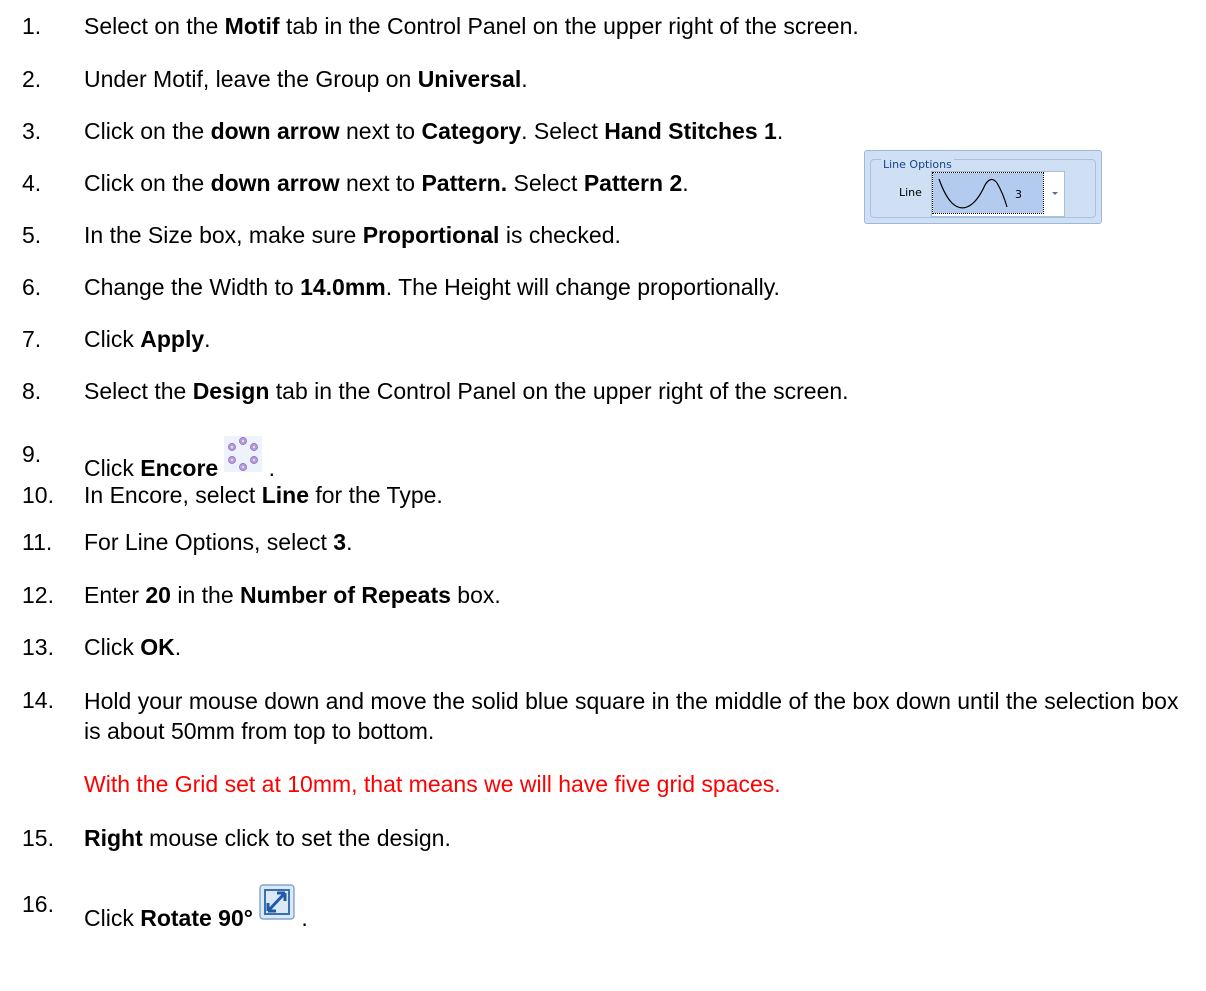  I want to click on step-text: Click Apply., so click(147, 339).